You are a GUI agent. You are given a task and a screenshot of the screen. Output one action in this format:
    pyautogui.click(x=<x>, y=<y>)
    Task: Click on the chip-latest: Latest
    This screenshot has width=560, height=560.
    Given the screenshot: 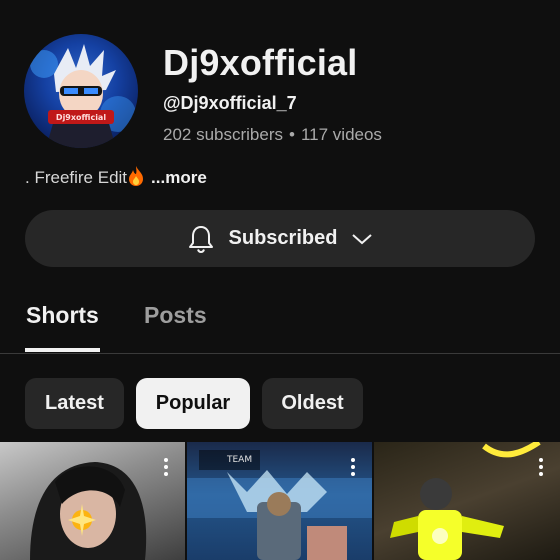 What is the action you would take?
    pyautogui.click(x=74, y=403)
    